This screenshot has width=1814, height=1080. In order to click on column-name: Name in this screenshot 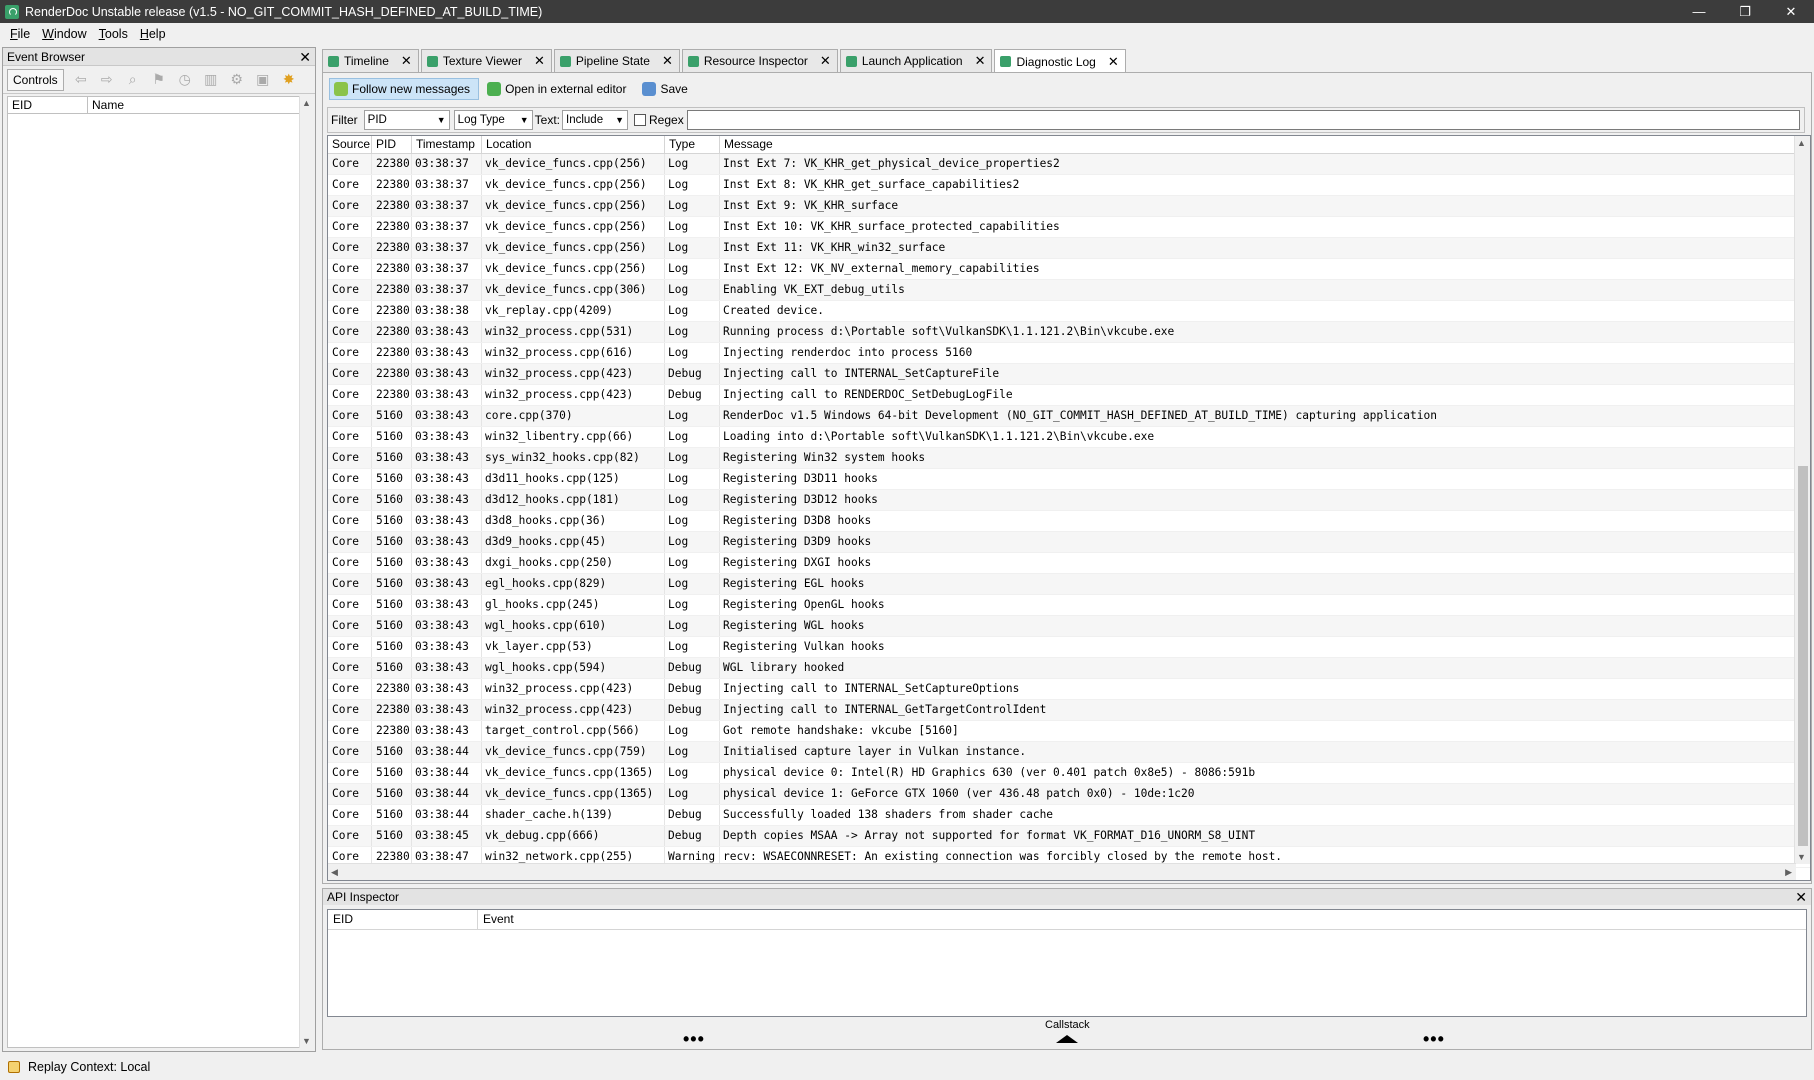, I will do `click(193, 105)`.